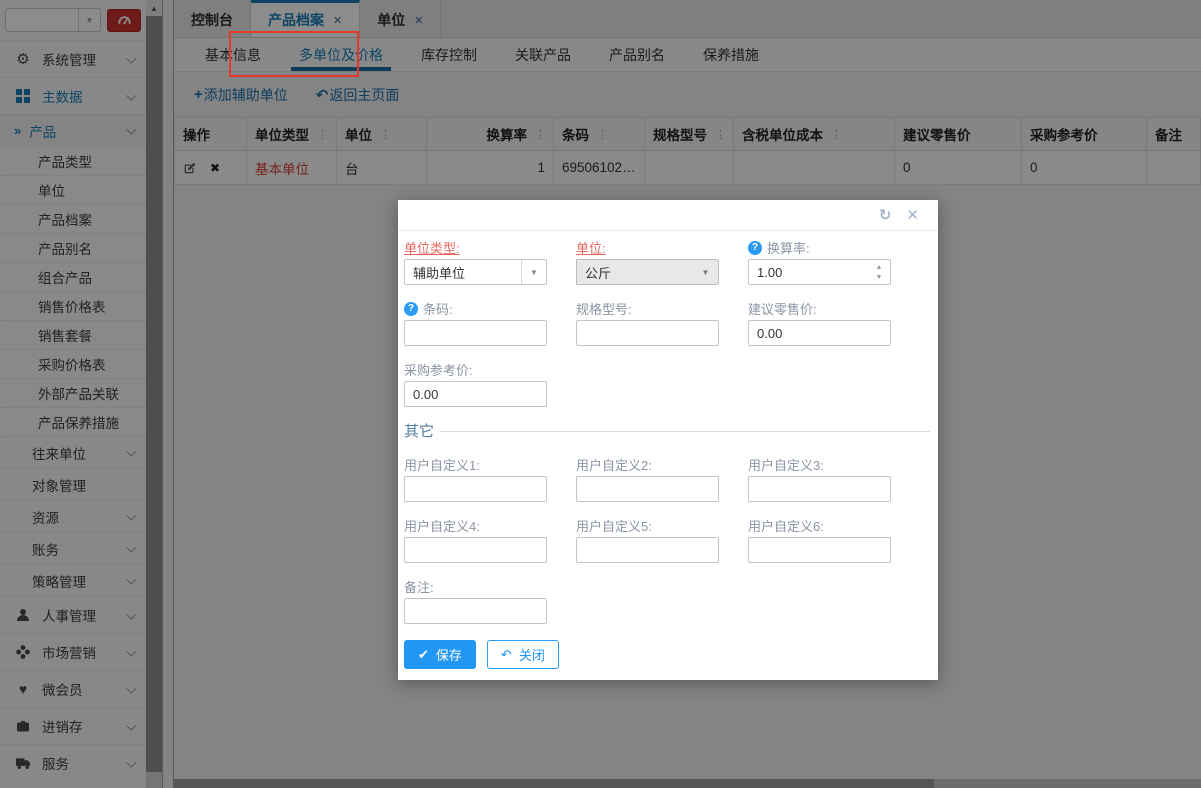 The height and width of the screenshot is (788, 1201). I want to click on custom6-label: 用户自定义6:, so click(786, 526).